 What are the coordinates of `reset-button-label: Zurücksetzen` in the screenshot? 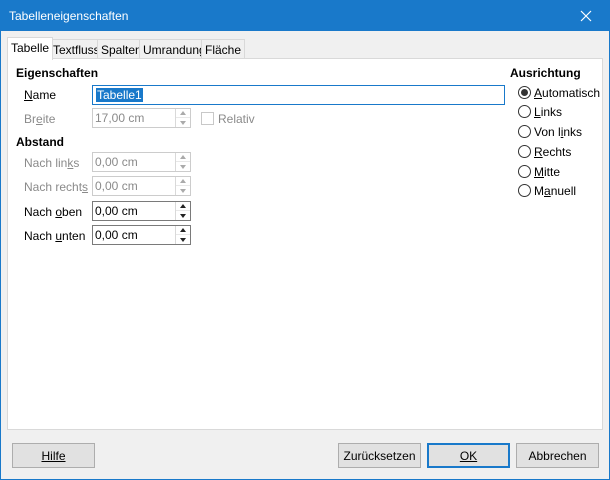 It's located at (379, 455).